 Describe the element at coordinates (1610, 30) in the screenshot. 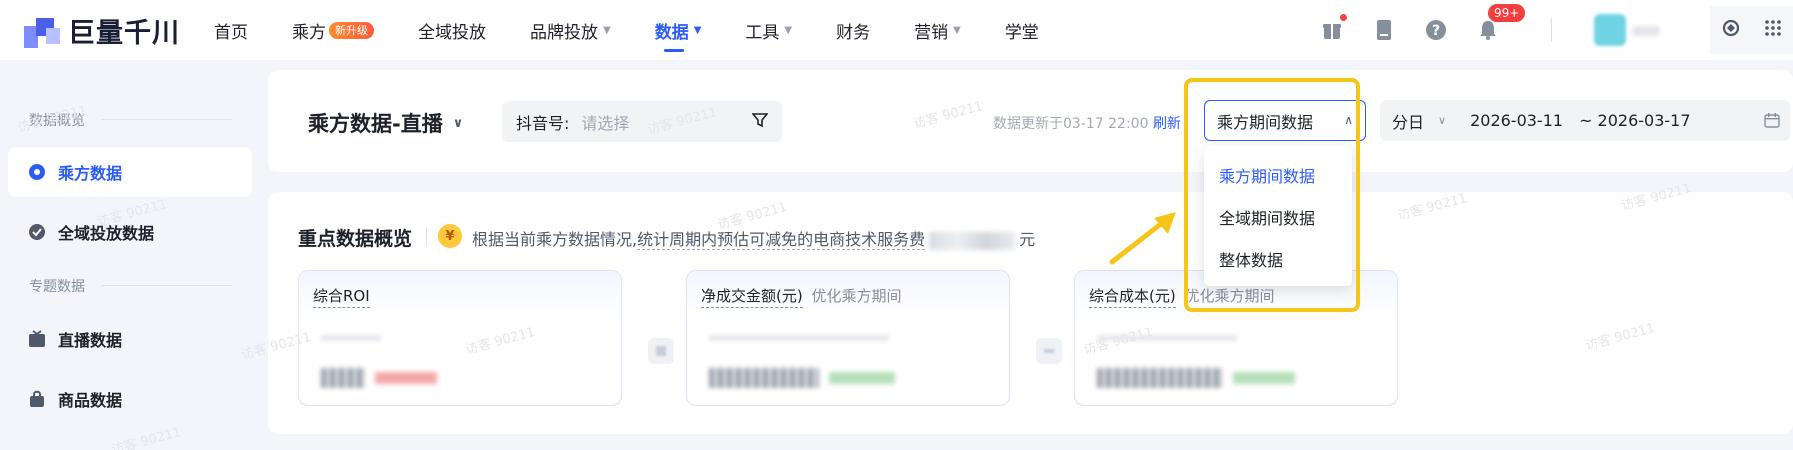

I see `avatar` at that location.